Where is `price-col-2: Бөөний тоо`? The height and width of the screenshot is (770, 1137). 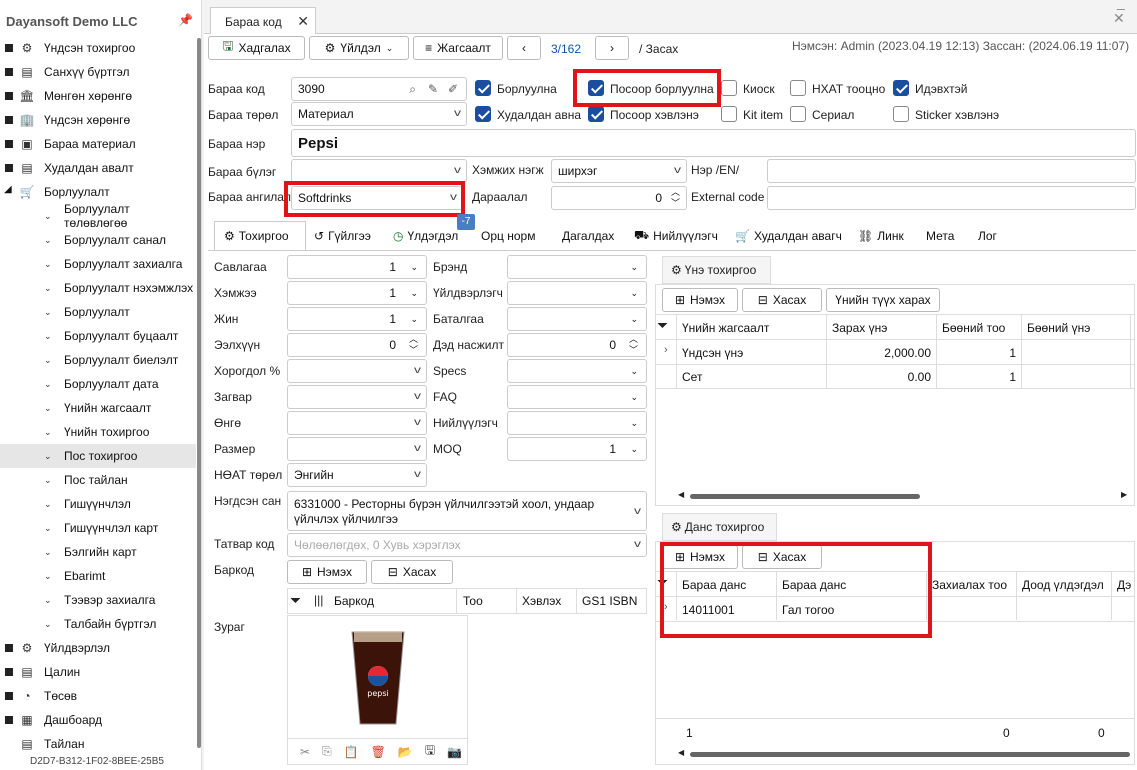
price-col-2: Бөөний тоо is located at coordinates (973, 328).